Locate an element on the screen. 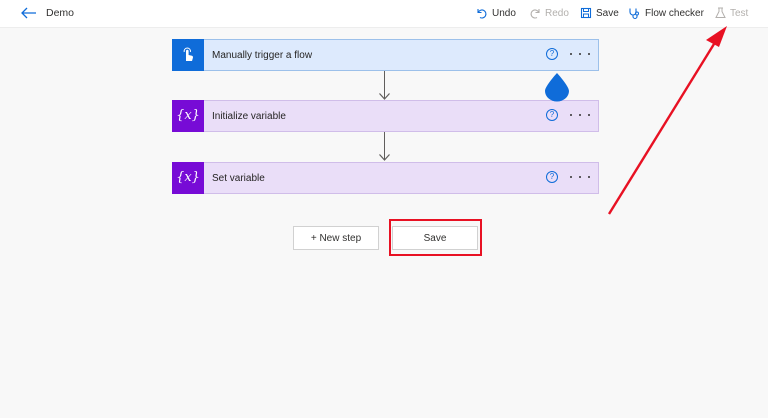 The image size is (768, 418). step-title: Initialize variable is located at coordinates (249, 116).